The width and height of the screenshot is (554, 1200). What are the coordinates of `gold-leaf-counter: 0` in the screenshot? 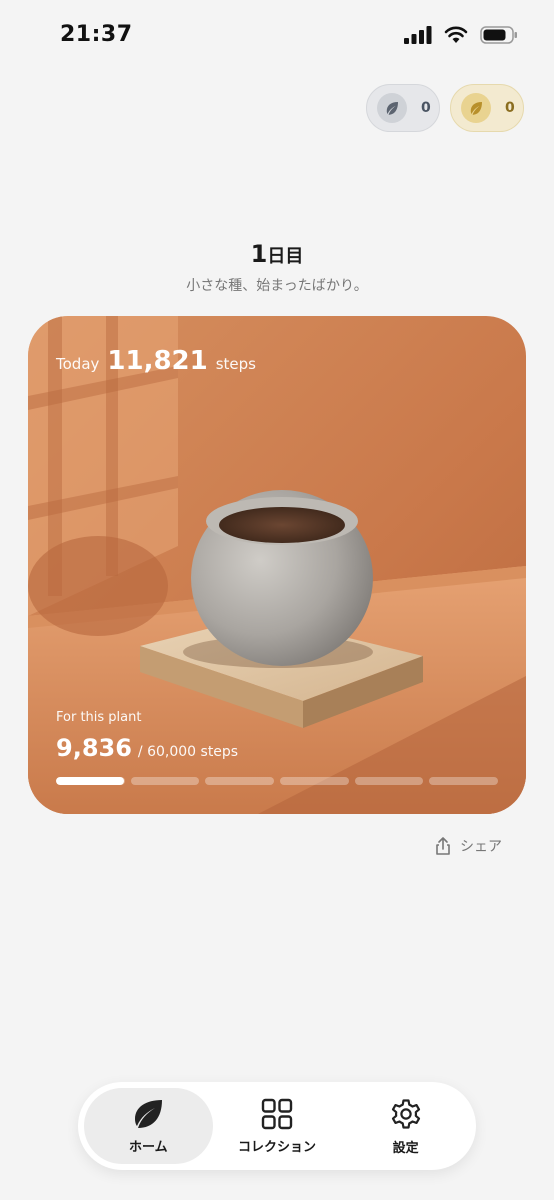 It's located at (487, 108).